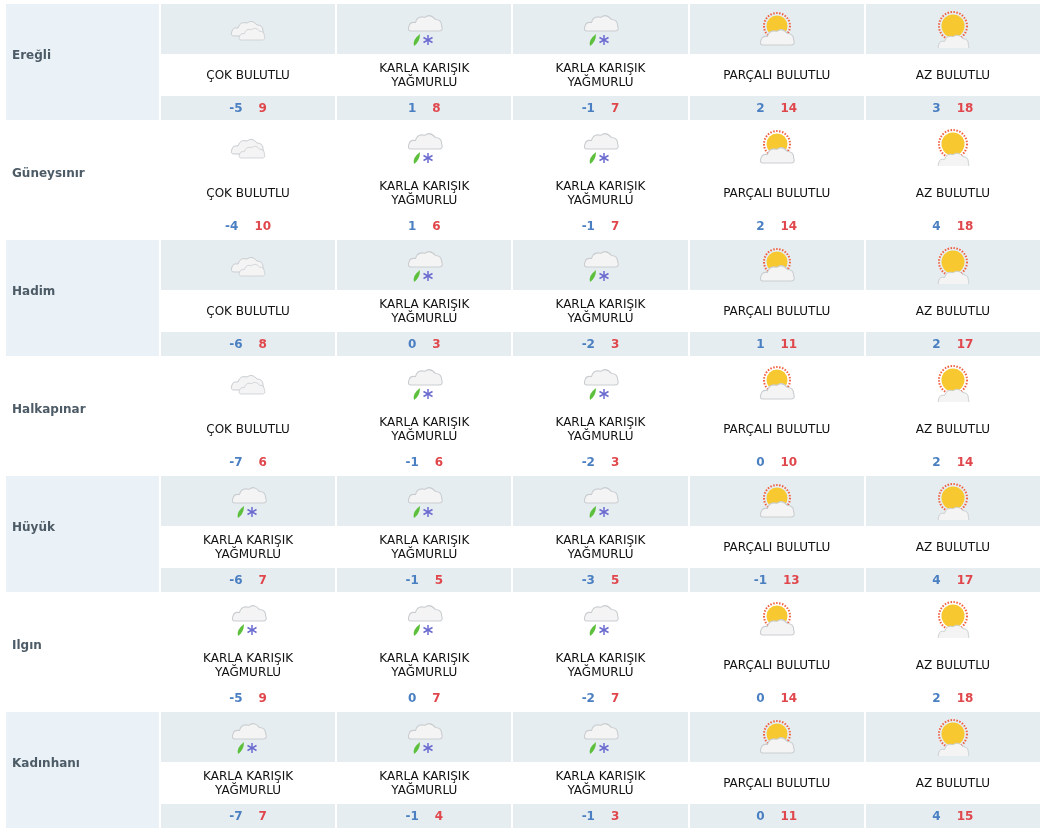  Describe the element at coordinates (439, 816) in the screenshot. I see `high-temperature: 4` at that location.